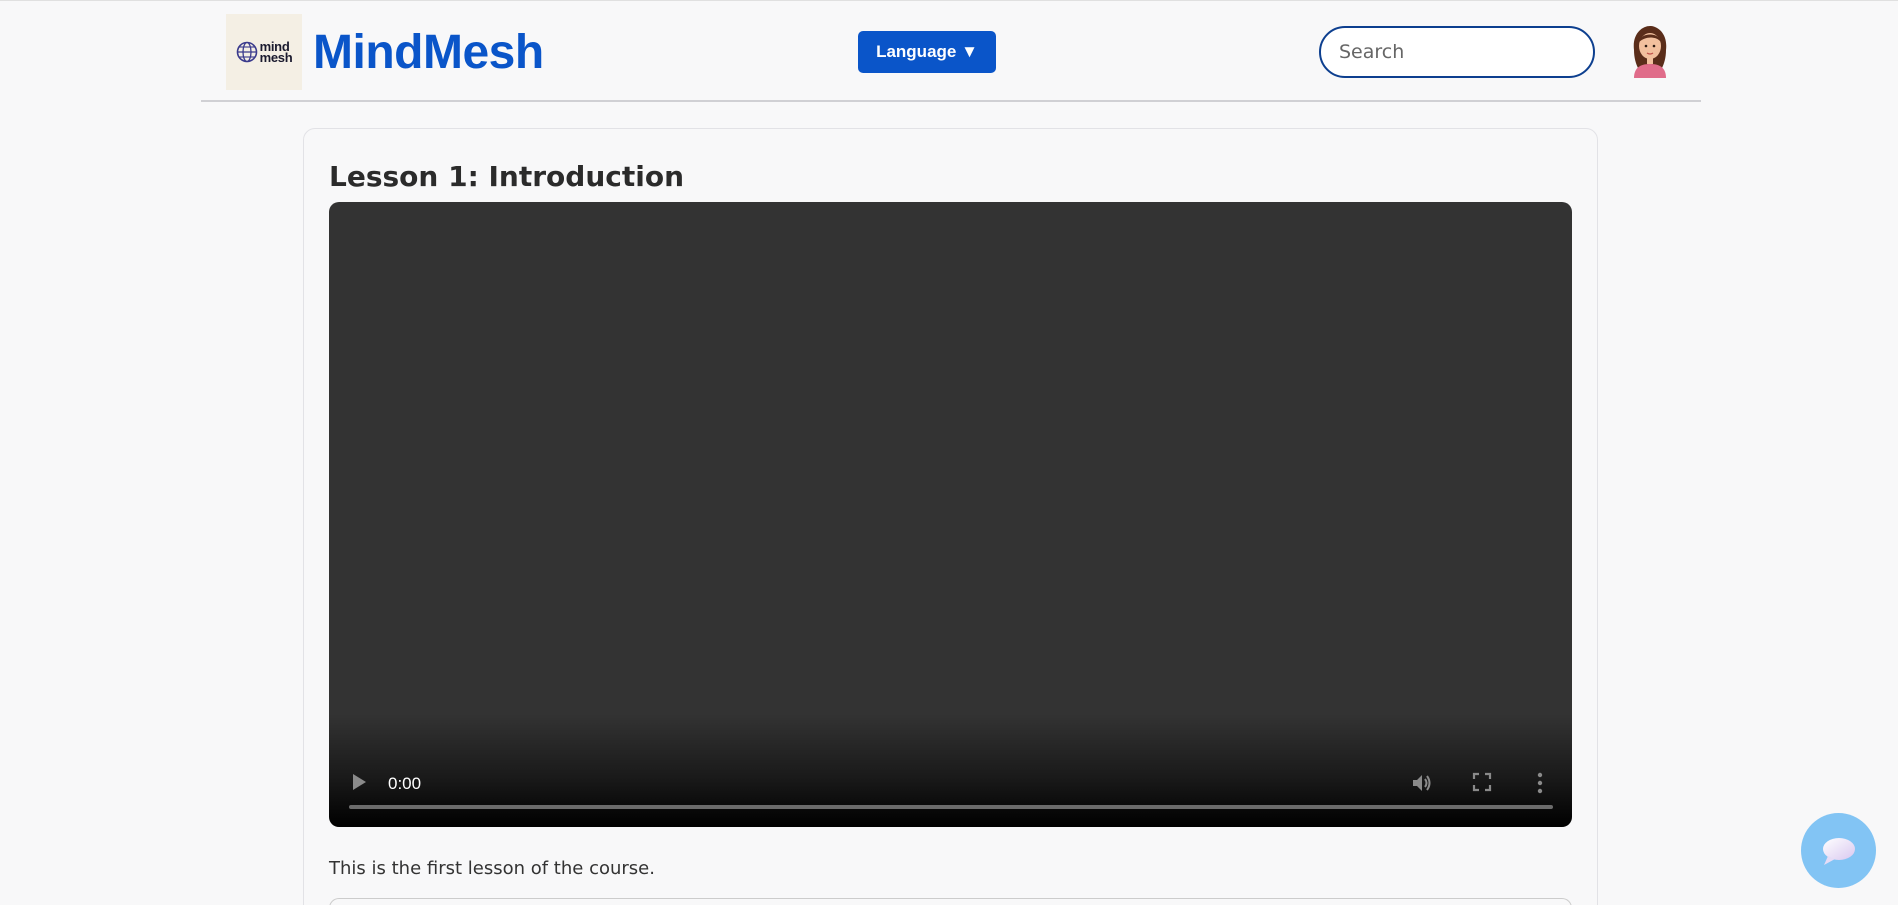 This screenshot has width=1898, height=905. What do you see at coordinates (950, 787) in the screenshot?
I see `video-controls: 0:00` at bounding box center [950, 787].